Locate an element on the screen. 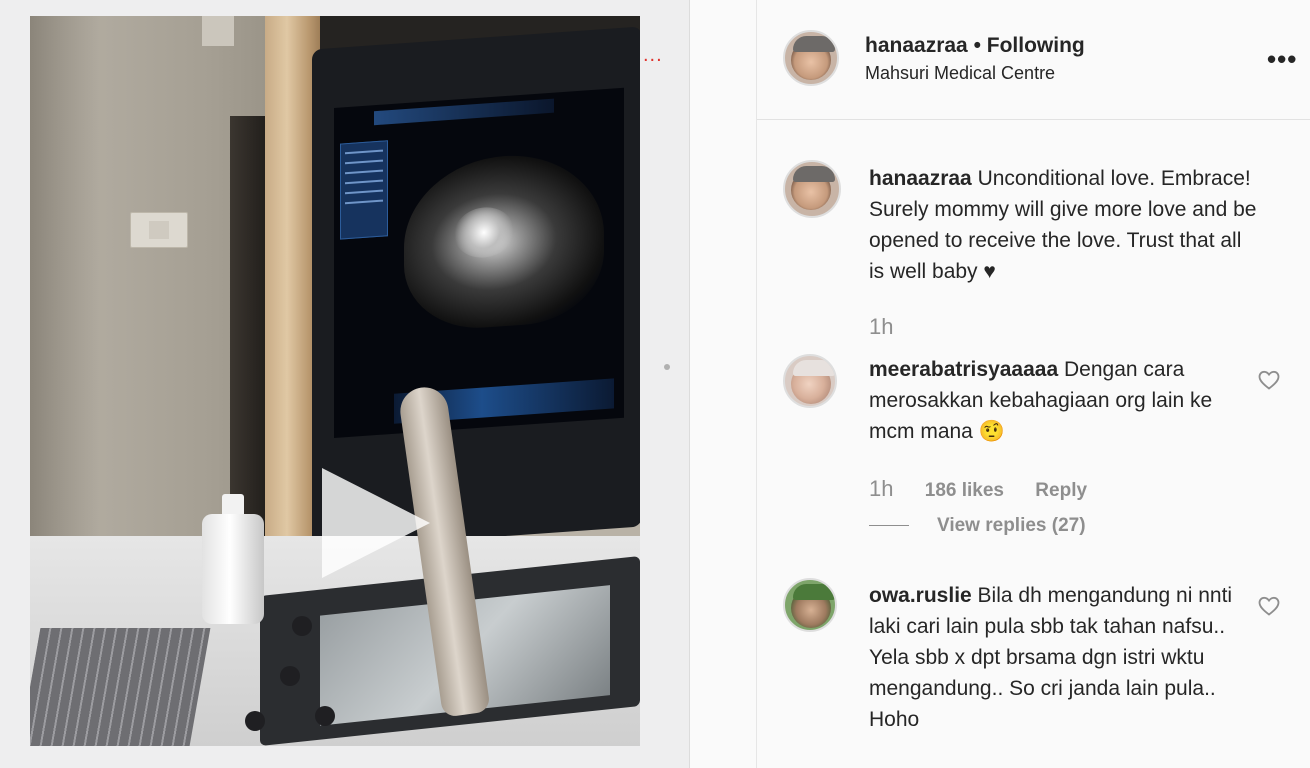 This screenshot has height=768, width=1310. reply-button: Reply is located at coordinates (1061, 490).